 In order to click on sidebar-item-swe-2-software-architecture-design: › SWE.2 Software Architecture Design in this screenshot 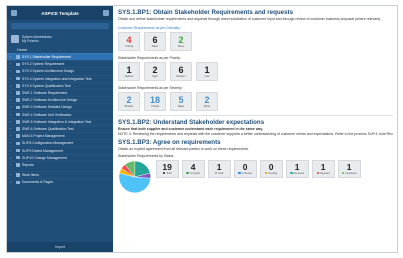, I will do `click(60, 99)`.